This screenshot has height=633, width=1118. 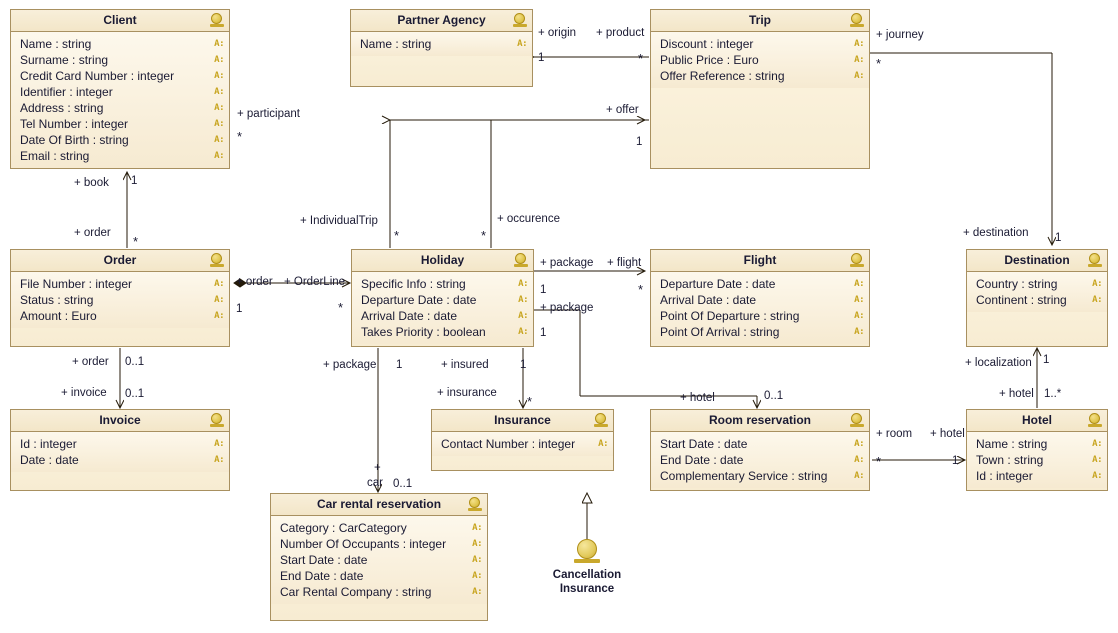 What do you see at coordinates (423, 332) in the screenshot?
I see `attribute-text: Takes Priority : boolean` at bounding box center [423, 332].